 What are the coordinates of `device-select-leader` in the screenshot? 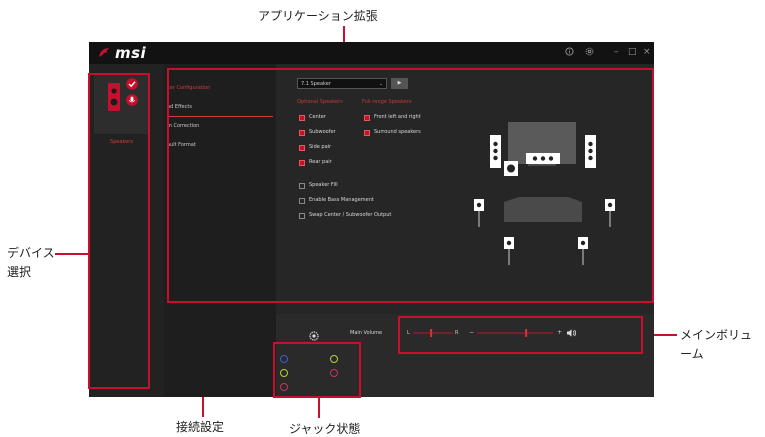 It's located at (72, 254).